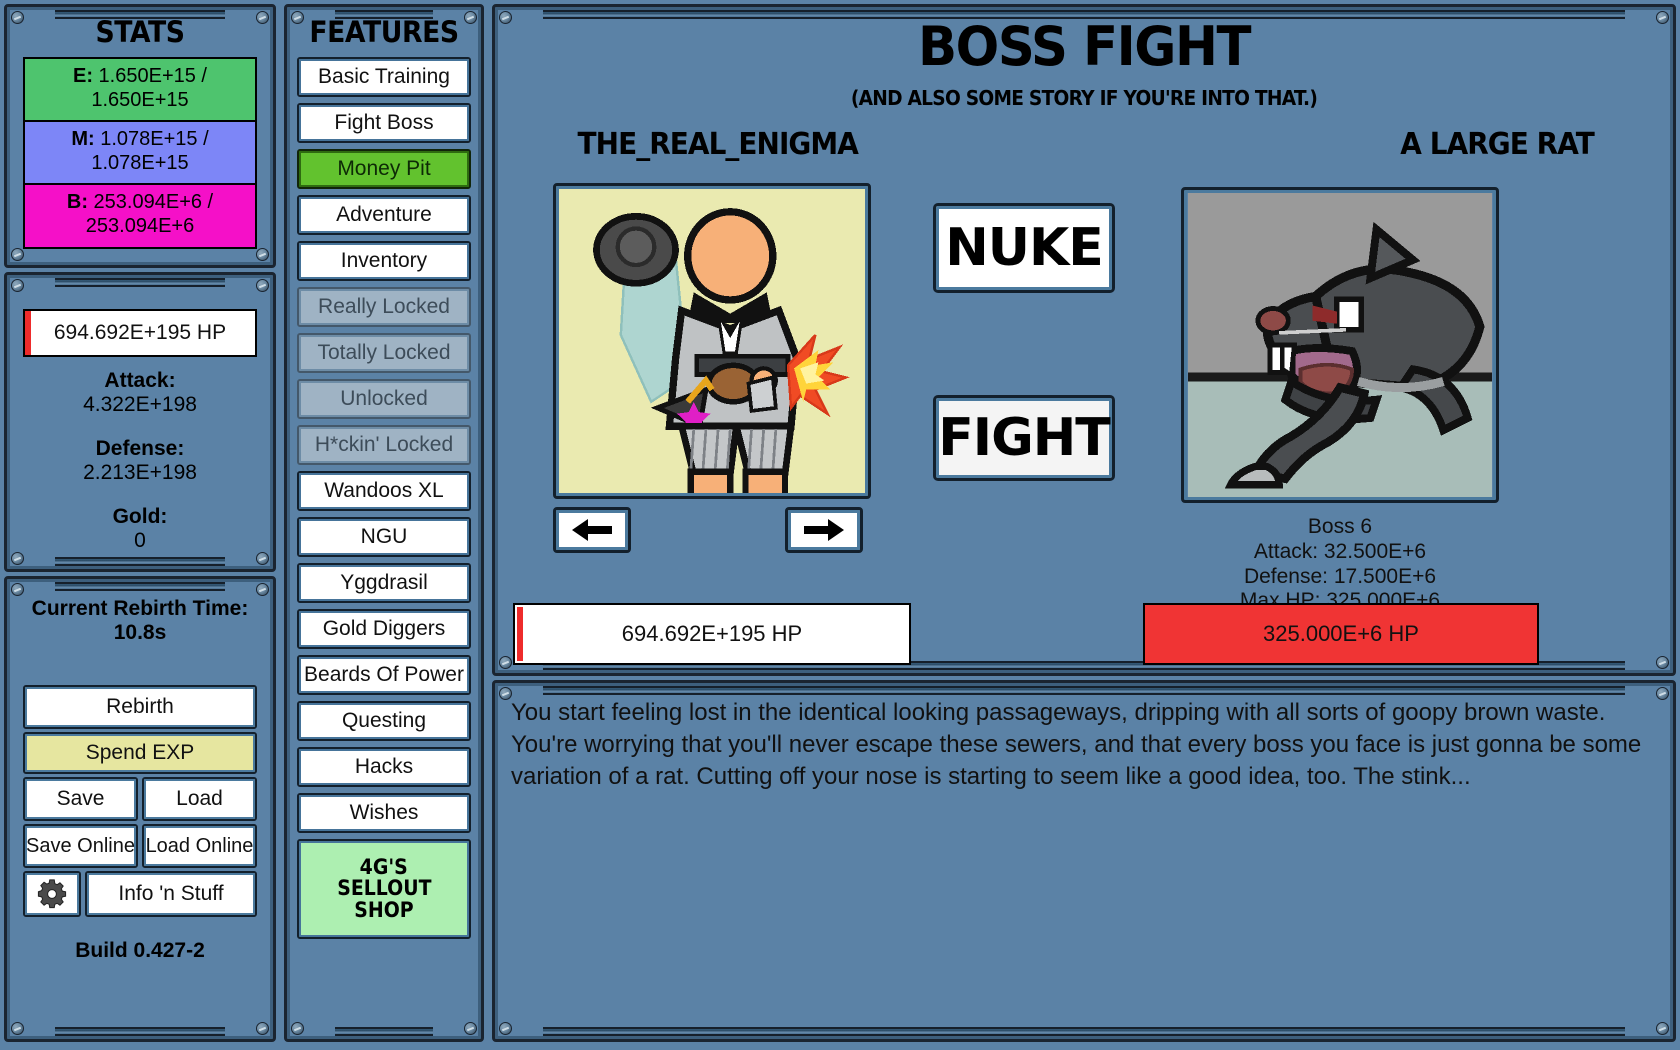 The height and width of the screenshot is (1050, 1680). Describe the element at coordinates (140, 472) in the screenshot. I see `defense-value: 2.213E+198` at that location.